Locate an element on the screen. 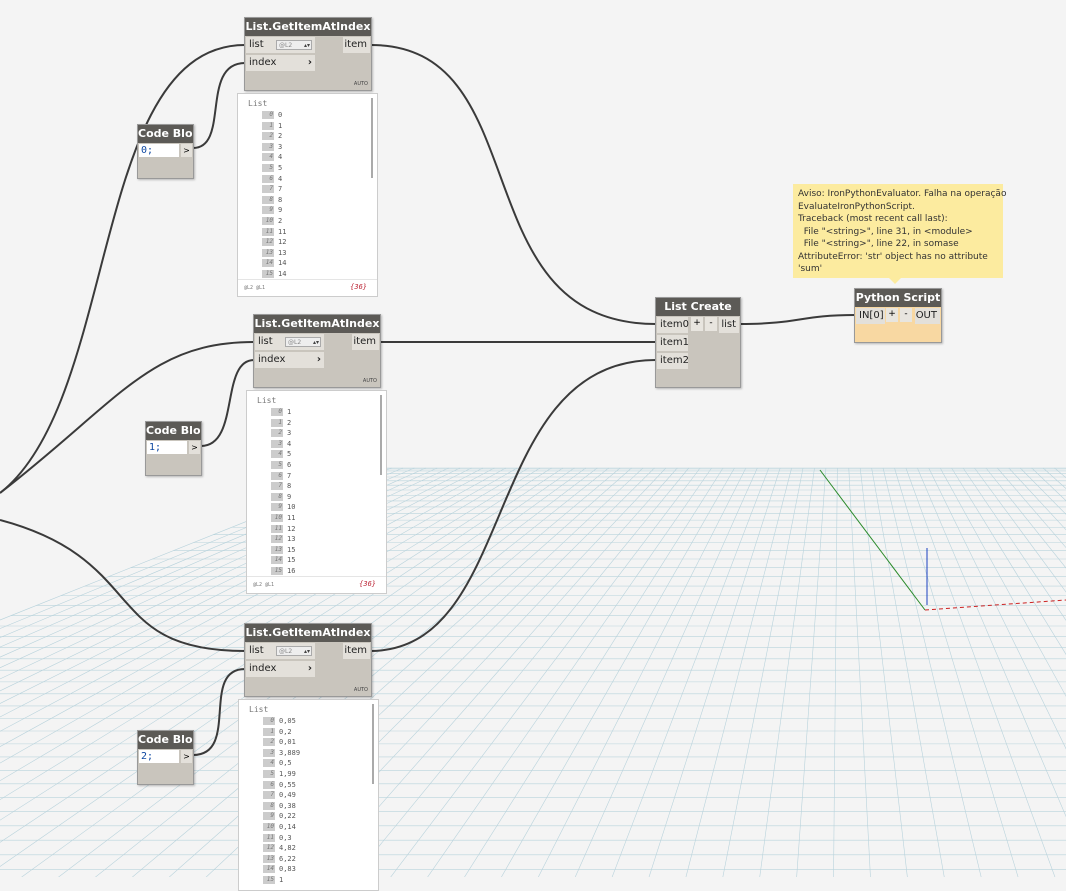 The image size is (1066, 891). out-output-port: OUT is located at coordinates (927, 316).